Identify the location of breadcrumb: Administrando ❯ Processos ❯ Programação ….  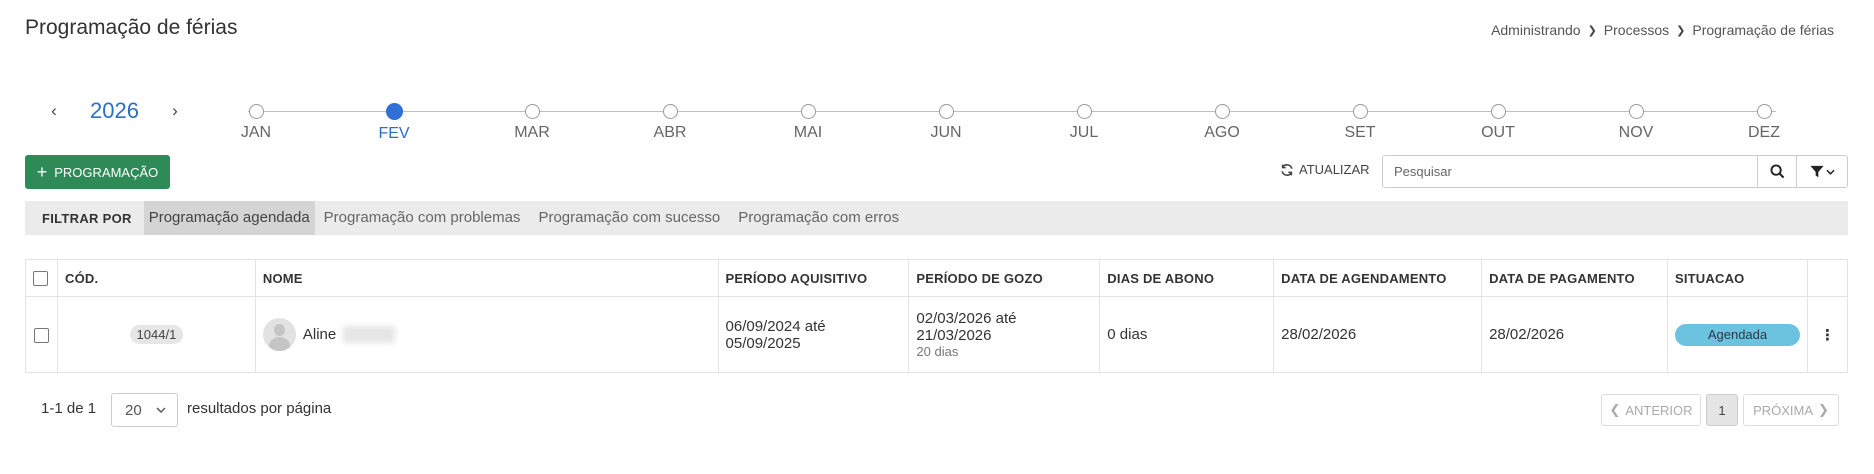
(1662, 30).